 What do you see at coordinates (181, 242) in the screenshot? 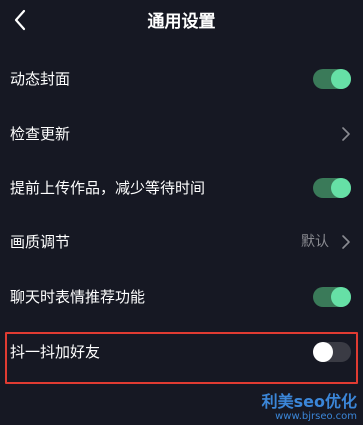
I see `setting-row-picture-quality: 画质调节 默认` at bounding box center [181, 242].